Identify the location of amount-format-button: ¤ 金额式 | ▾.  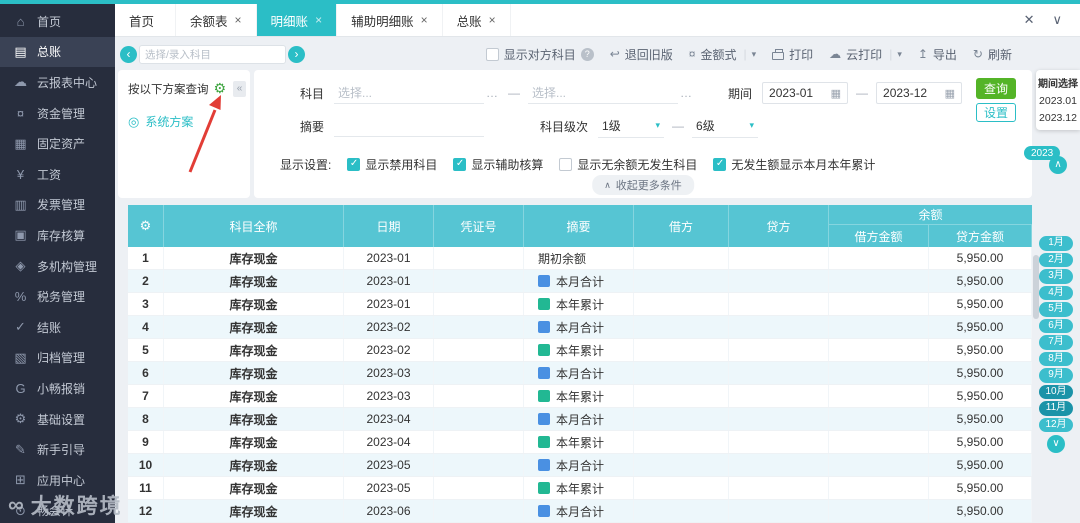
(722, 54).